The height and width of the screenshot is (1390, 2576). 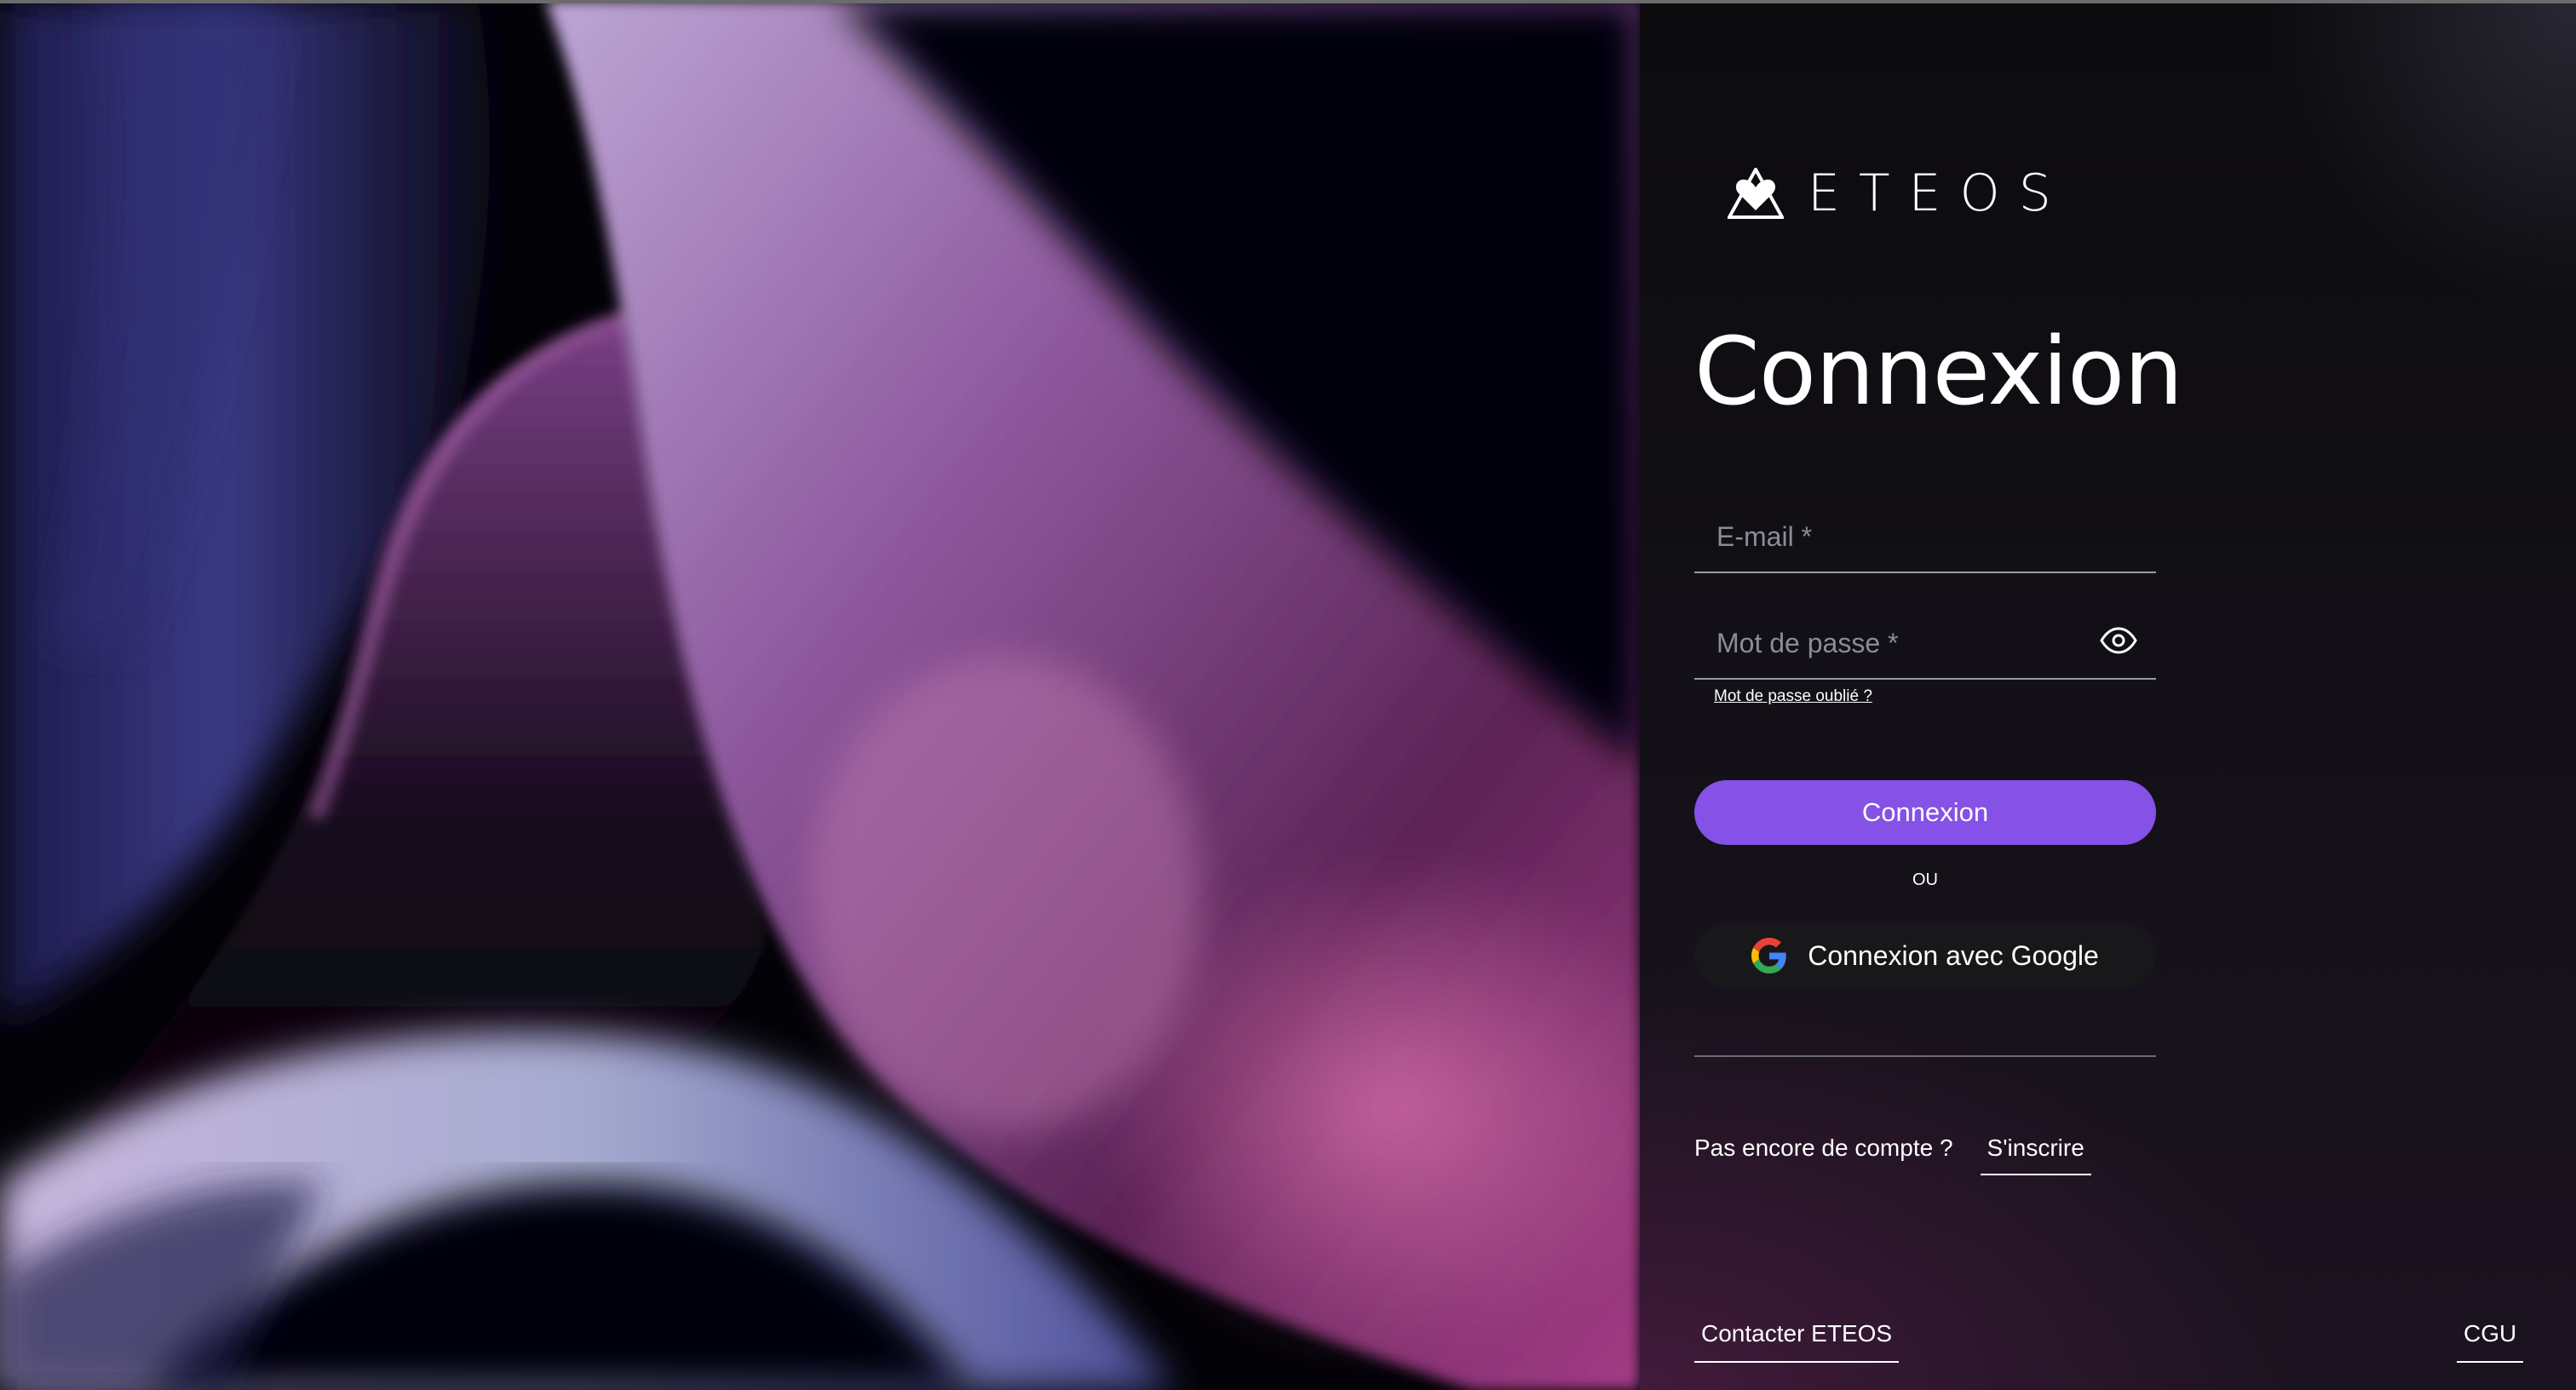 I want to click on signup-link: S'inscrire, so click(x=2035, y=1153).